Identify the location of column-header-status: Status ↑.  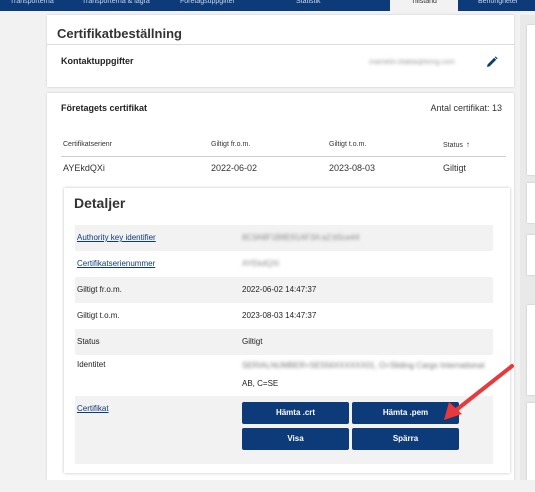
(456, 145).